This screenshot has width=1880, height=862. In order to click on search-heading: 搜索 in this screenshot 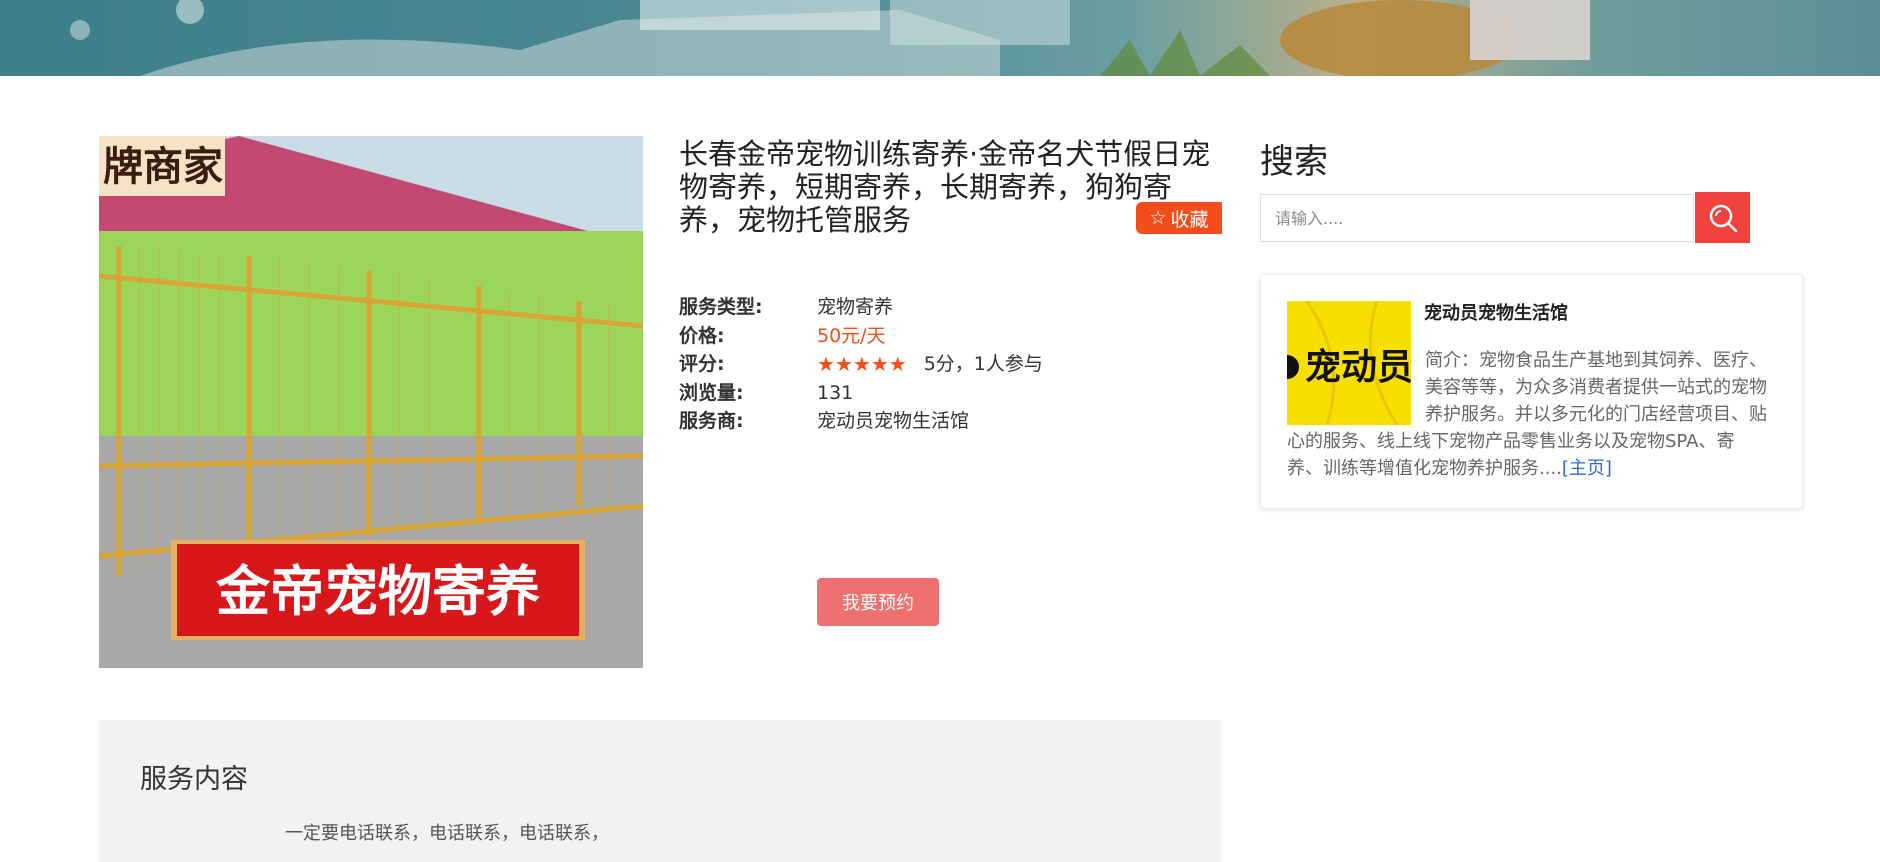, I will do `click(1294, 162)`.